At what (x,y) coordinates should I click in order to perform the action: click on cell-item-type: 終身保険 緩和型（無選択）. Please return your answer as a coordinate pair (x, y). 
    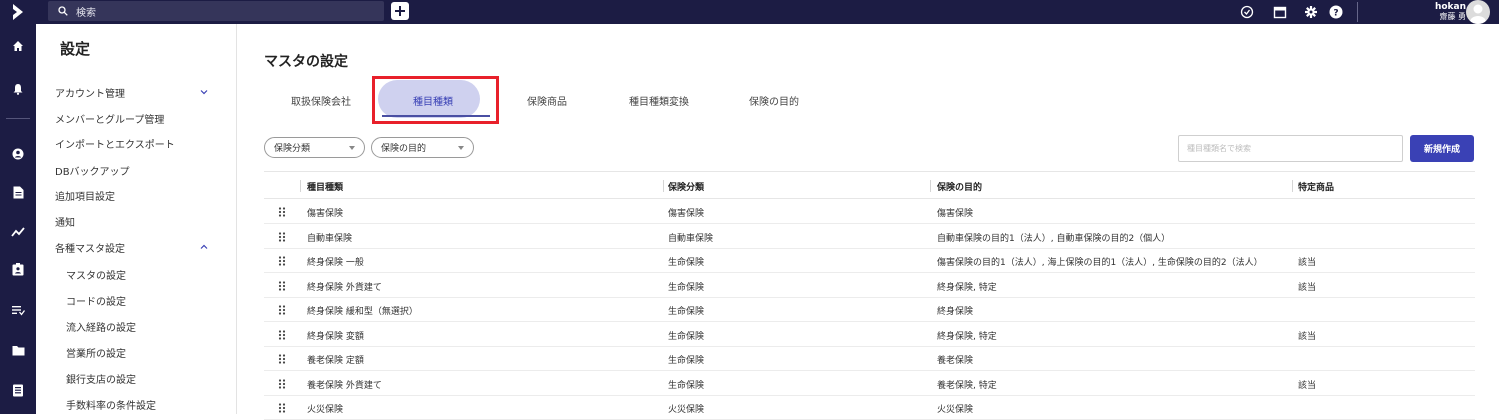
    Looking at the image, I should click on (362, 312).